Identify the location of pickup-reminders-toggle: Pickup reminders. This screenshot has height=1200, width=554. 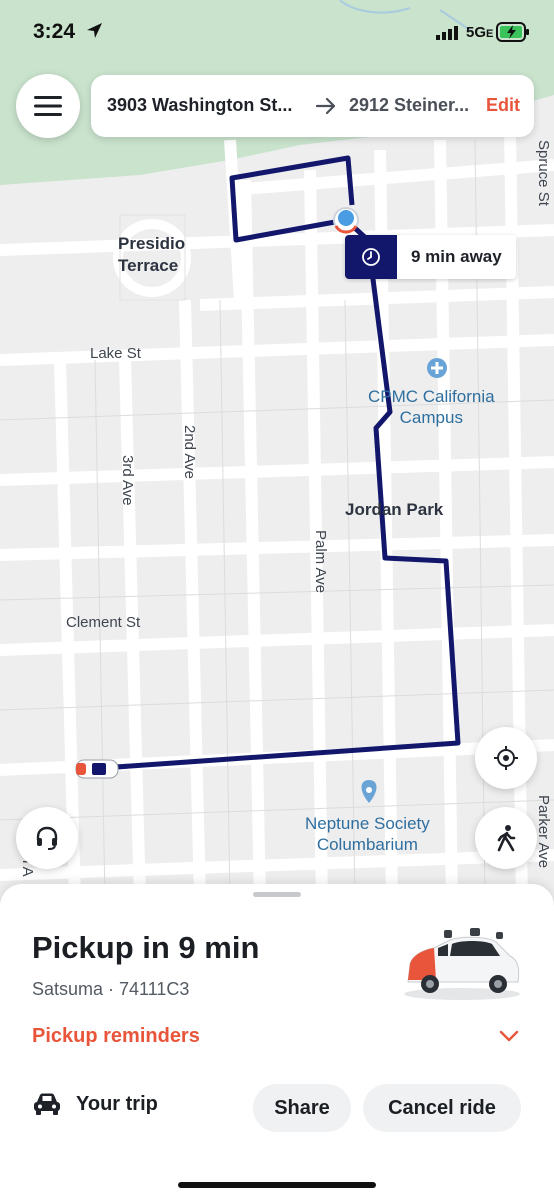
(116, 1036).